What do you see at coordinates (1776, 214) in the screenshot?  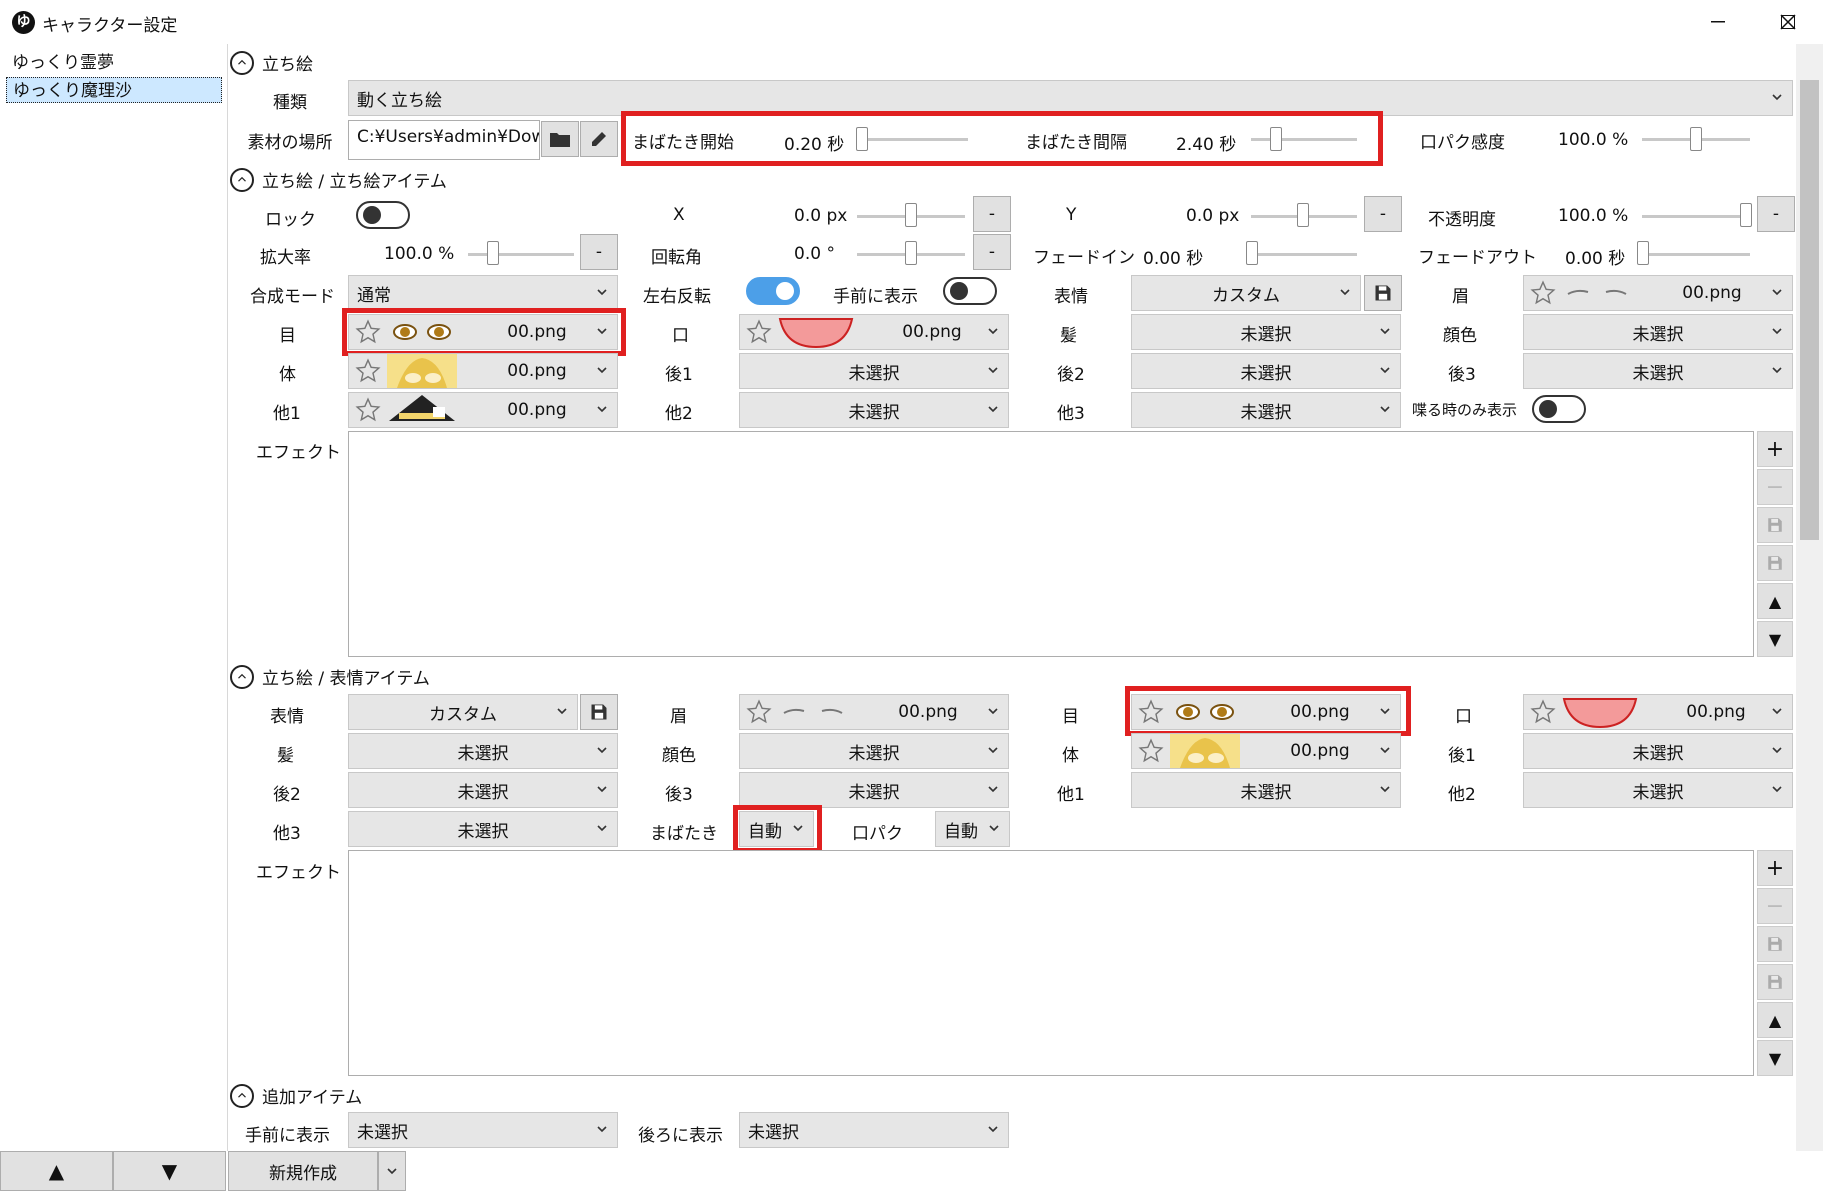 I see `opacity-reset-button: -` at bounding box center [1776, 214].